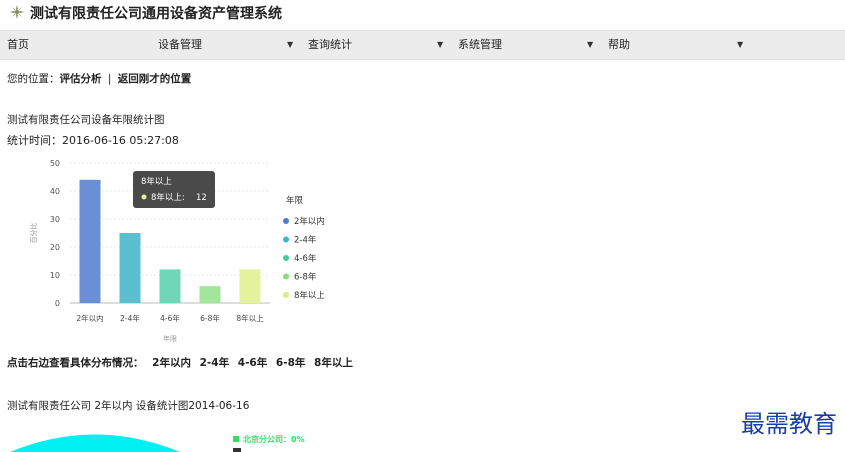 The image size is (845, 452). I want to click on watermark: 最需教育, so click(789, 424).